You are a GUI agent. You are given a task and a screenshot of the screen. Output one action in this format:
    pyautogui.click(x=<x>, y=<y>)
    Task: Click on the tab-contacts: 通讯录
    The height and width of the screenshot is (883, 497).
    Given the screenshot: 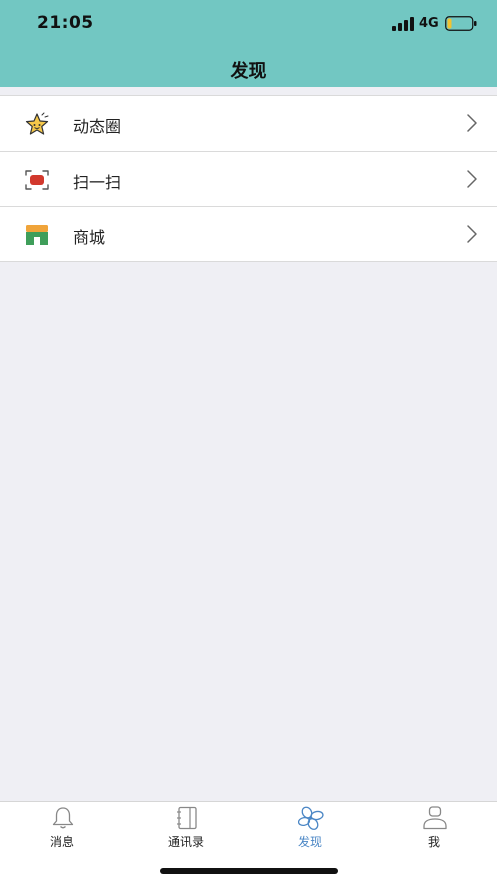 What is the action you would take?
    pyautogui.click(x=186, y=827)
    